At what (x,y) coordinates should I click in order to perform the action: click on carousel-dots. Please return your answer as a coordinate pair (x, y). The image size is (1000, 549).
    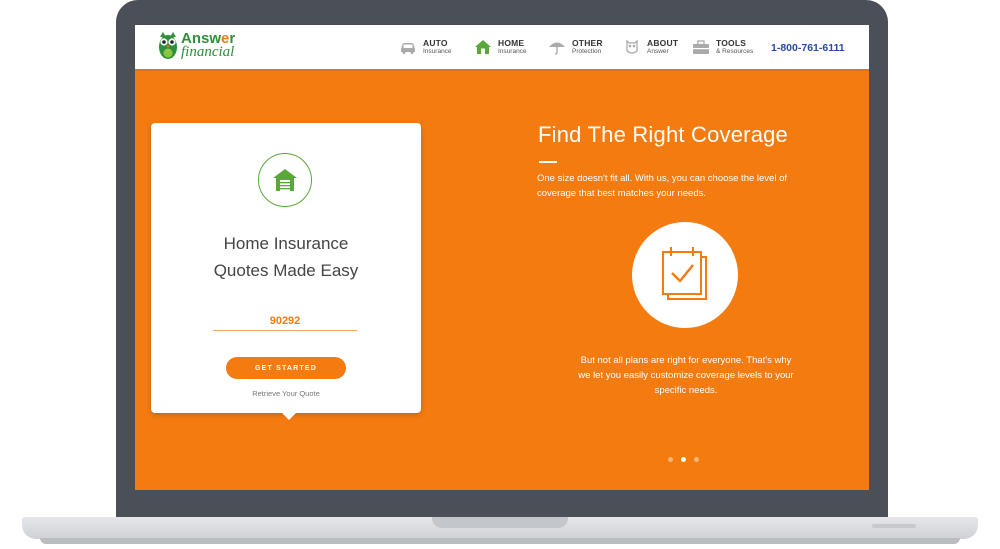
    Looking at the image, I should click on (687, 459).